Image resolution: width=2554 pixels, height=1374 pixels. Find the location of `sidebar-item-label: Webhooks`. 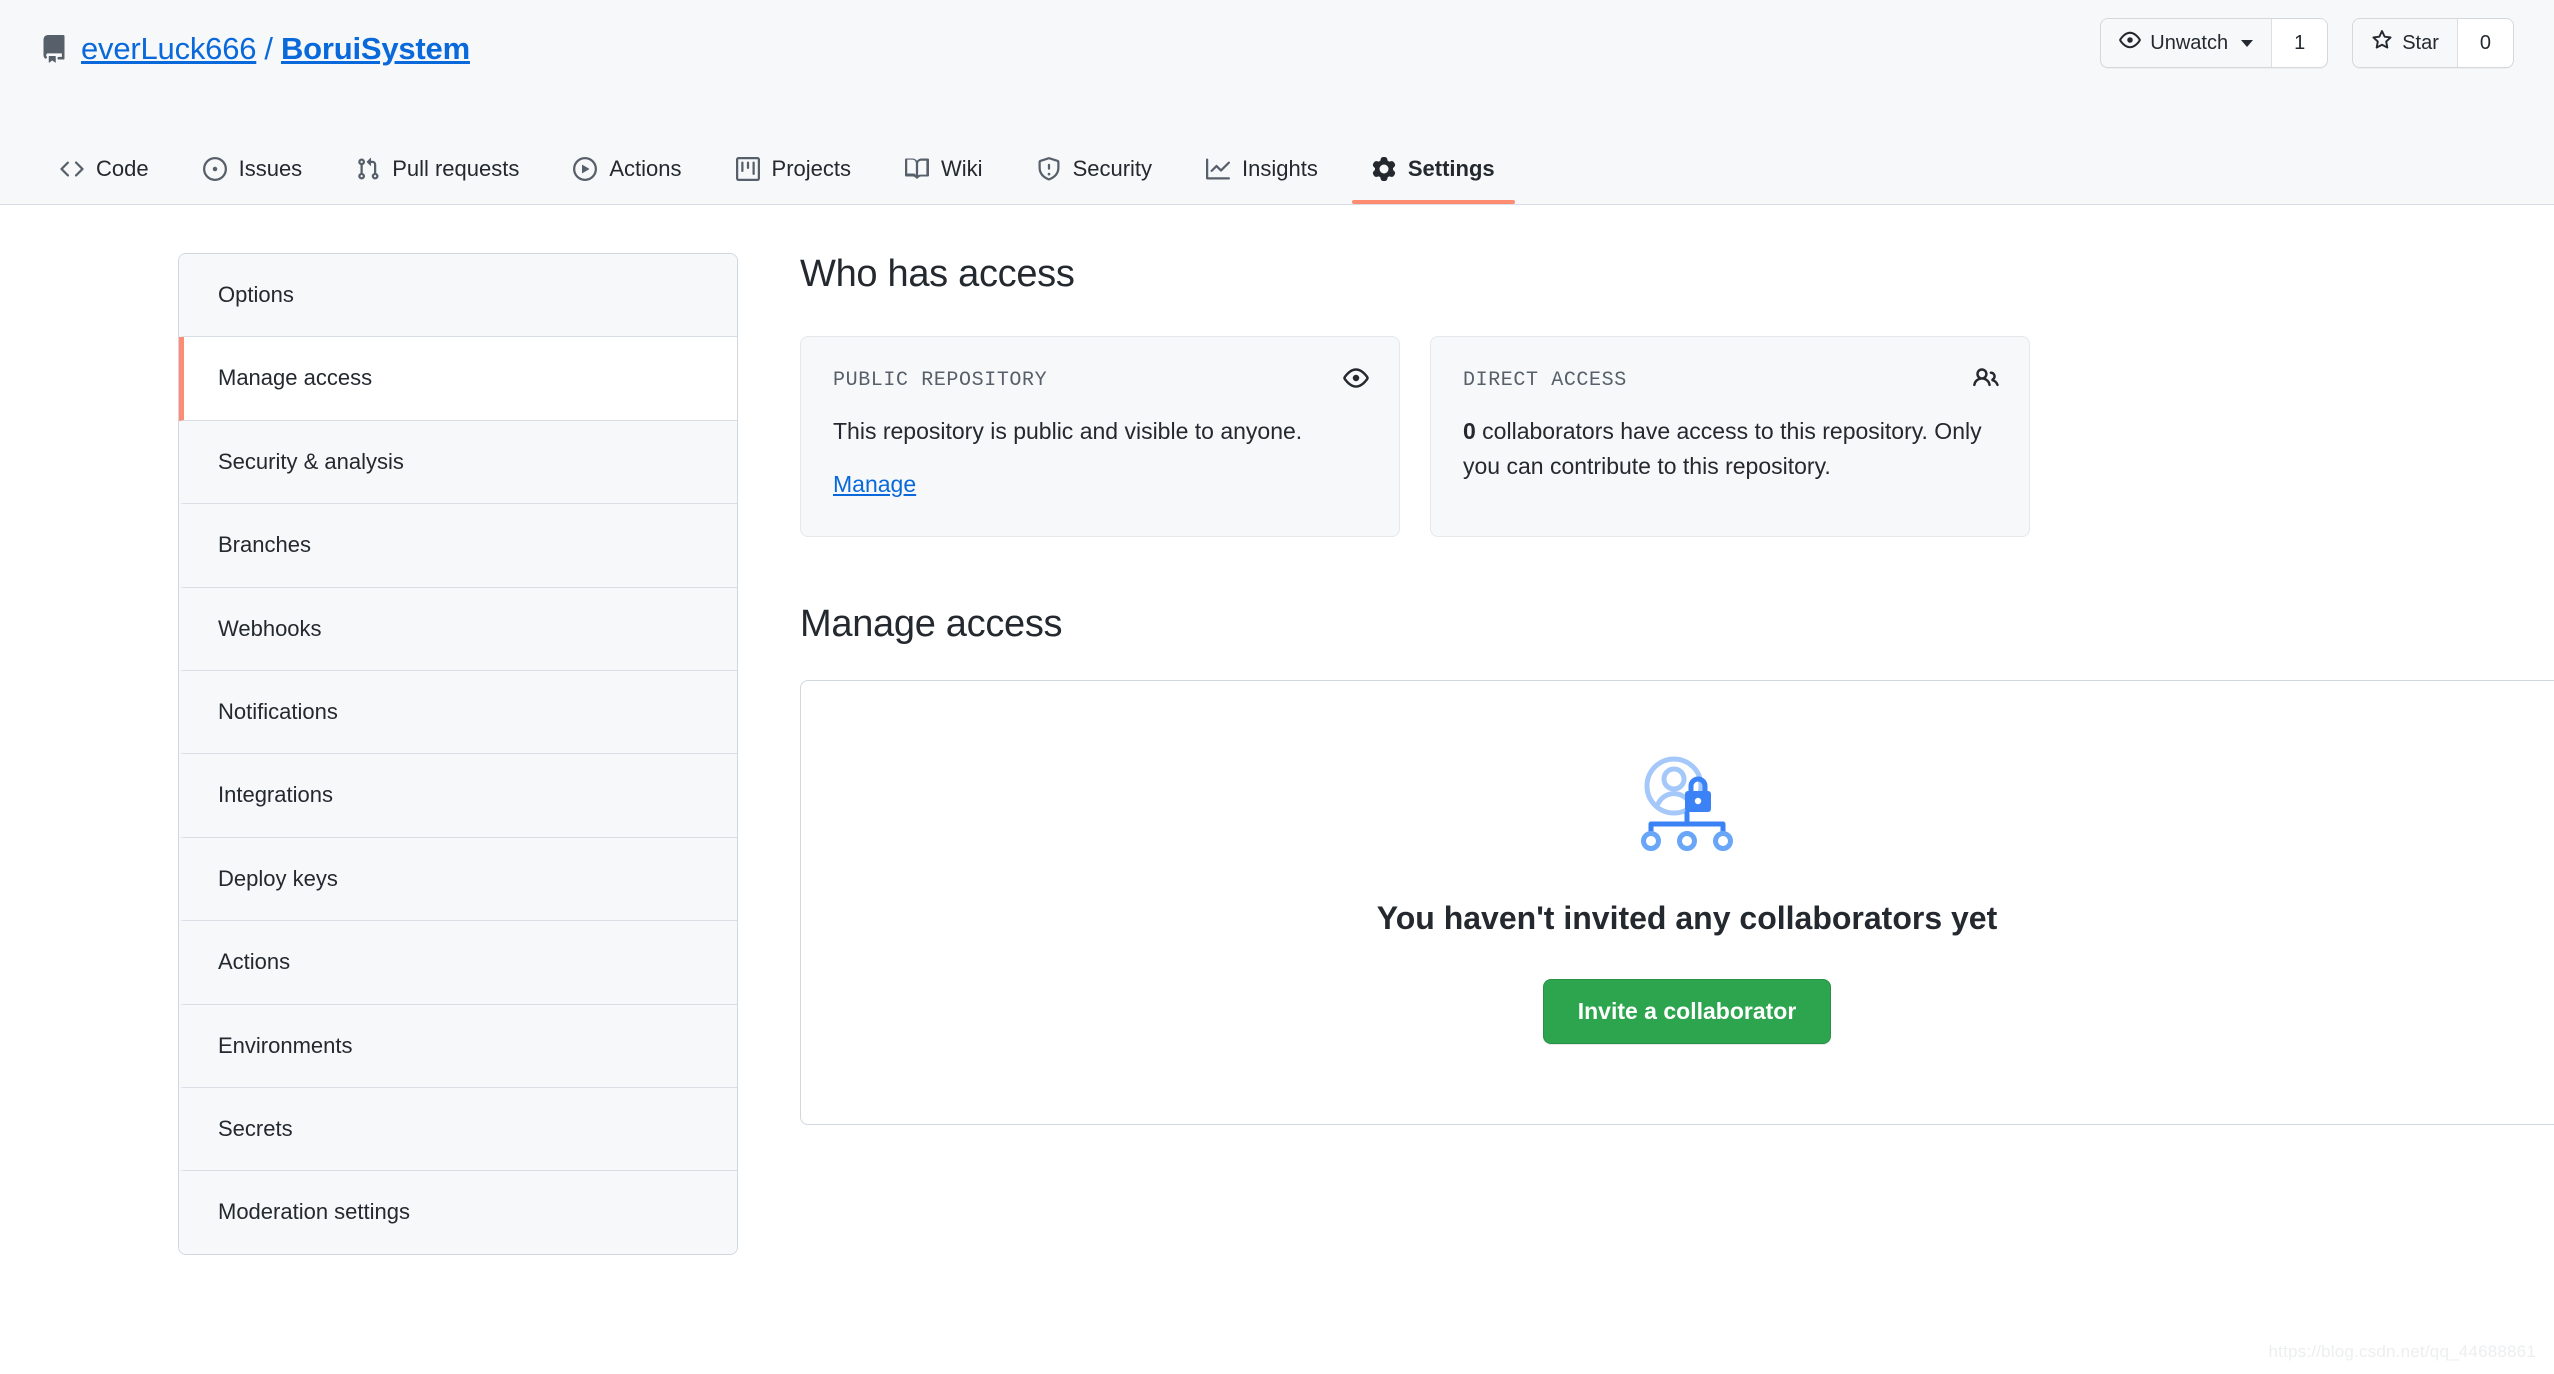

sidebar-item-label: Webhooks is located at coordinates (270, 628).